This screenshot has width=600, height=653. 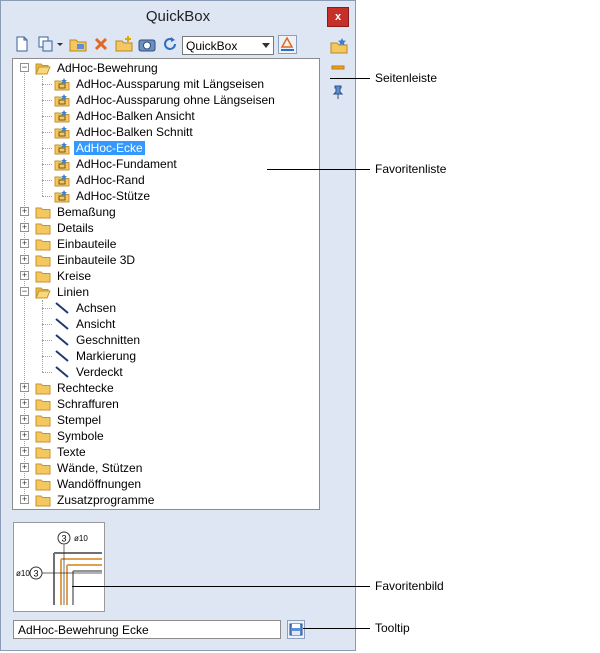 I want to click on tree-folder-row: + Stempel, so click(x=166, y=420).